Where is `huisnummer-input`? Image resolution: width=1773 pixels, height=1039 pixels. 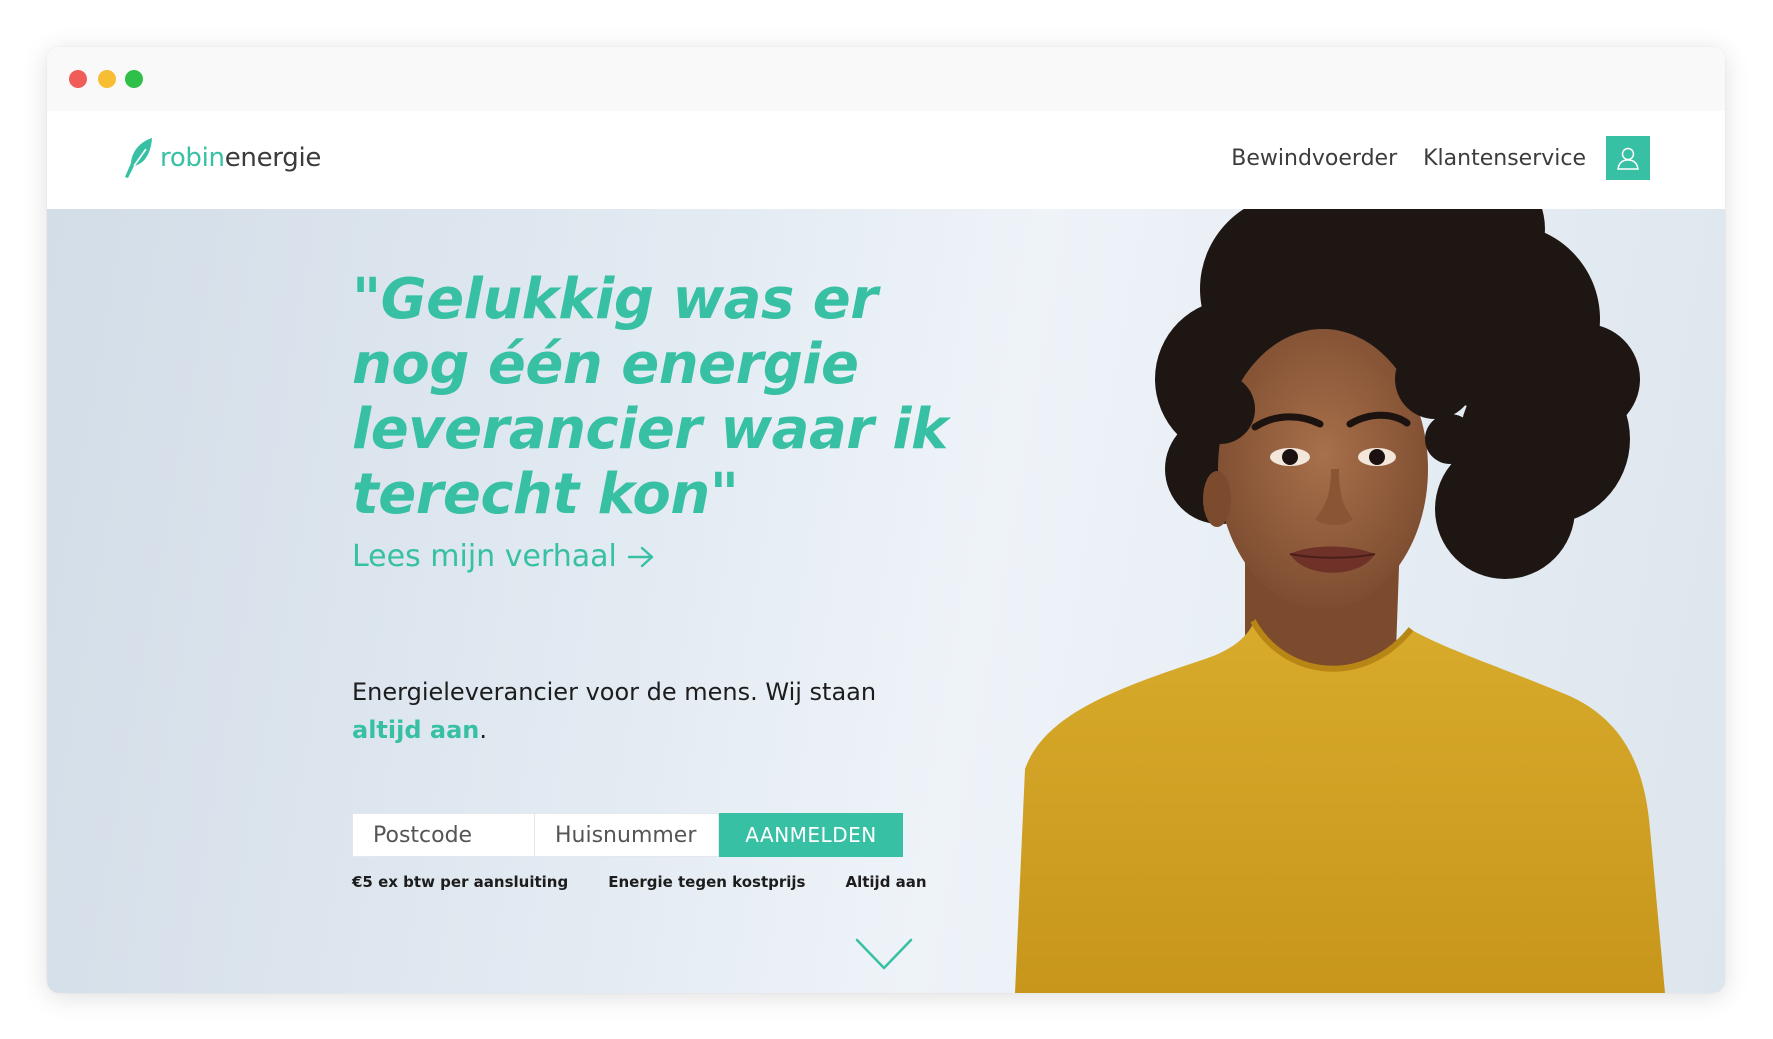 huisnummer-input is located at coordinates (627, 835).